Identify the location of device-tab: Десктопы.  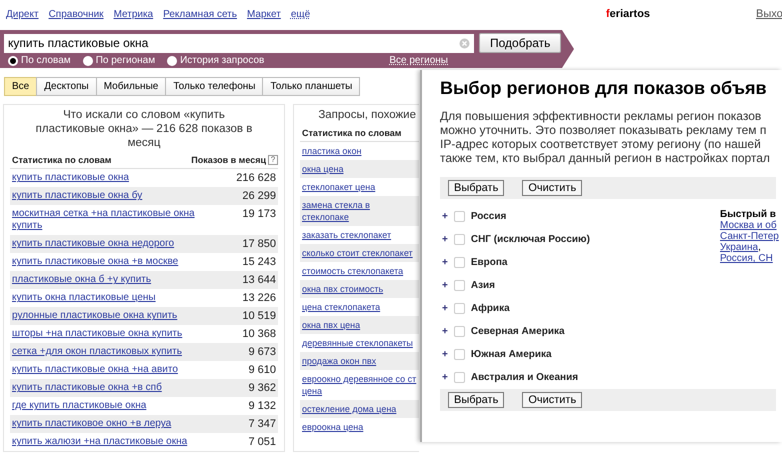
(66, 86).